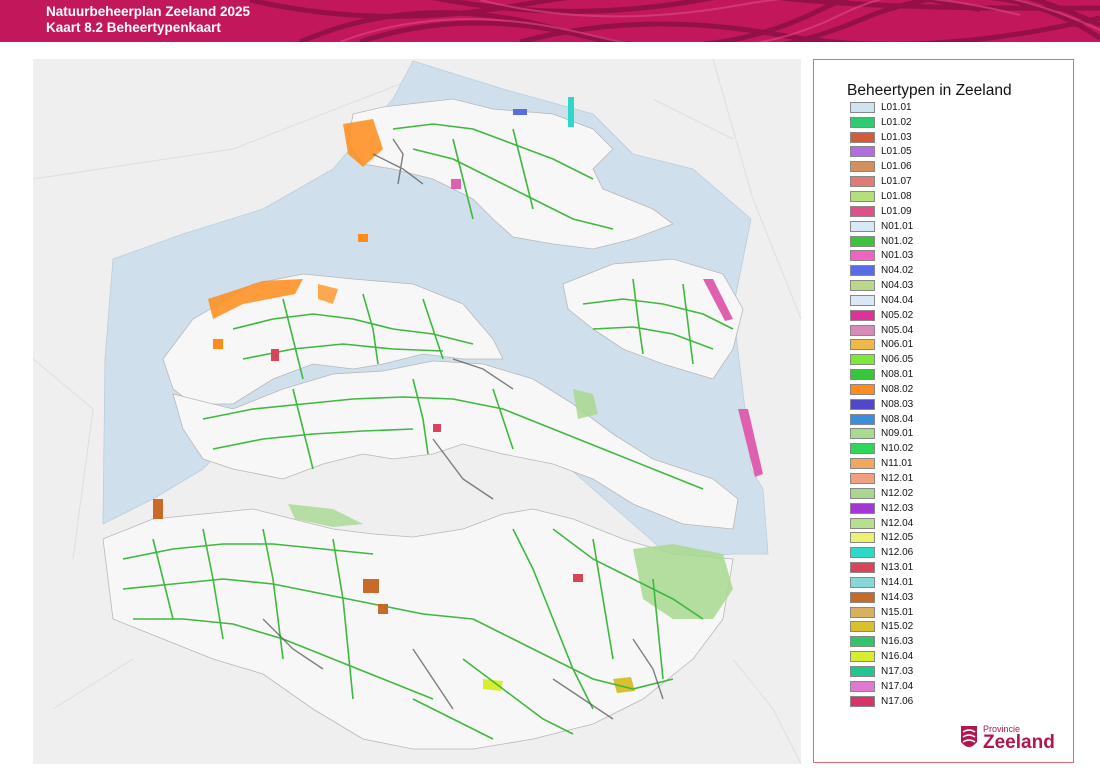 This screenshot has height=778, width=1100. I want to click on legend-item: L01.07, so click(881, 181).